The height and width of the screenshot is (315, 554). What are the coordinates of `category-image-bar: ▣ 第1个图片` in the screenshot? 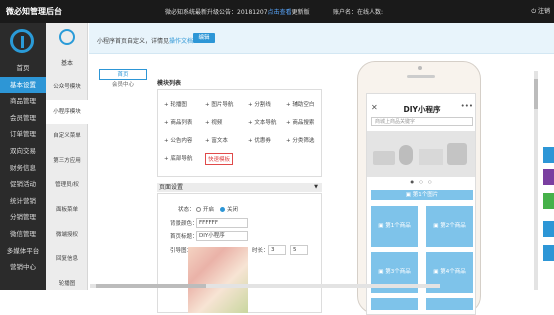 It's located at (422, 195).